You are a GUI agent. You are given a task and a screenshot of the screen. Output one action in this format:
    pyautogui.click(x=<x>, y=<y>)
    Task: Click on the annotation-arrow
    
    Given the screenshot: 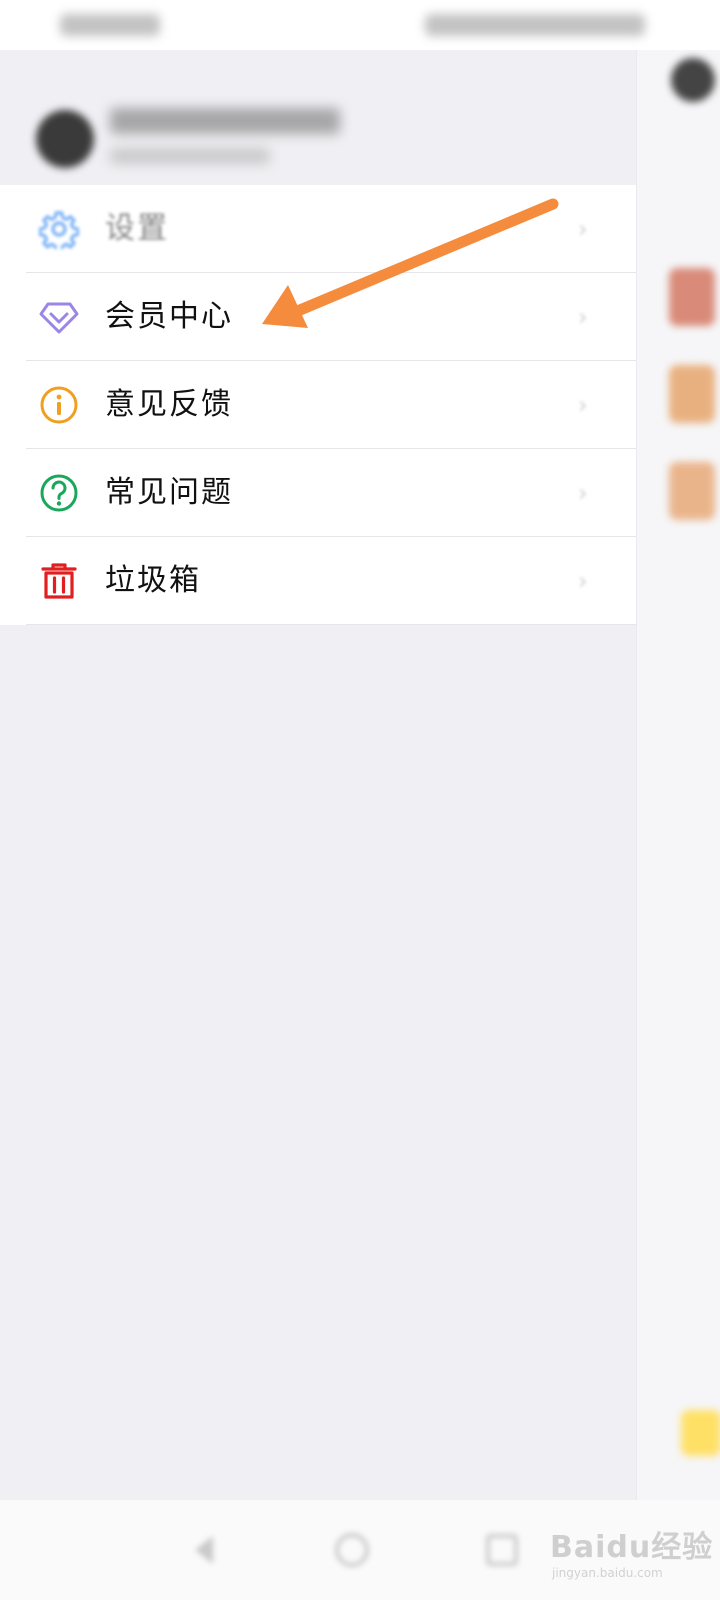 What is the action you would take?
    pyautogui.click(x=410, y=263)
    